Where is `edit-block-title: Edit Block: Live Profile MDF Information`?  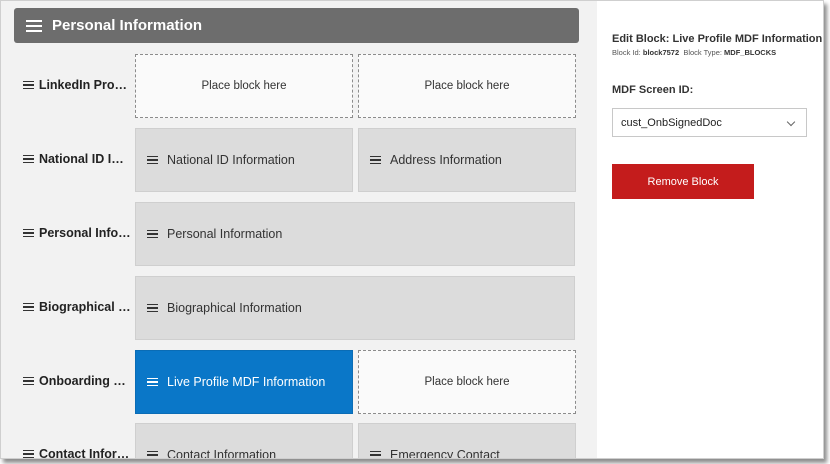 edit-block-title: Edit Block: Live Profile MDF Information is located at coordinates (717, 39).